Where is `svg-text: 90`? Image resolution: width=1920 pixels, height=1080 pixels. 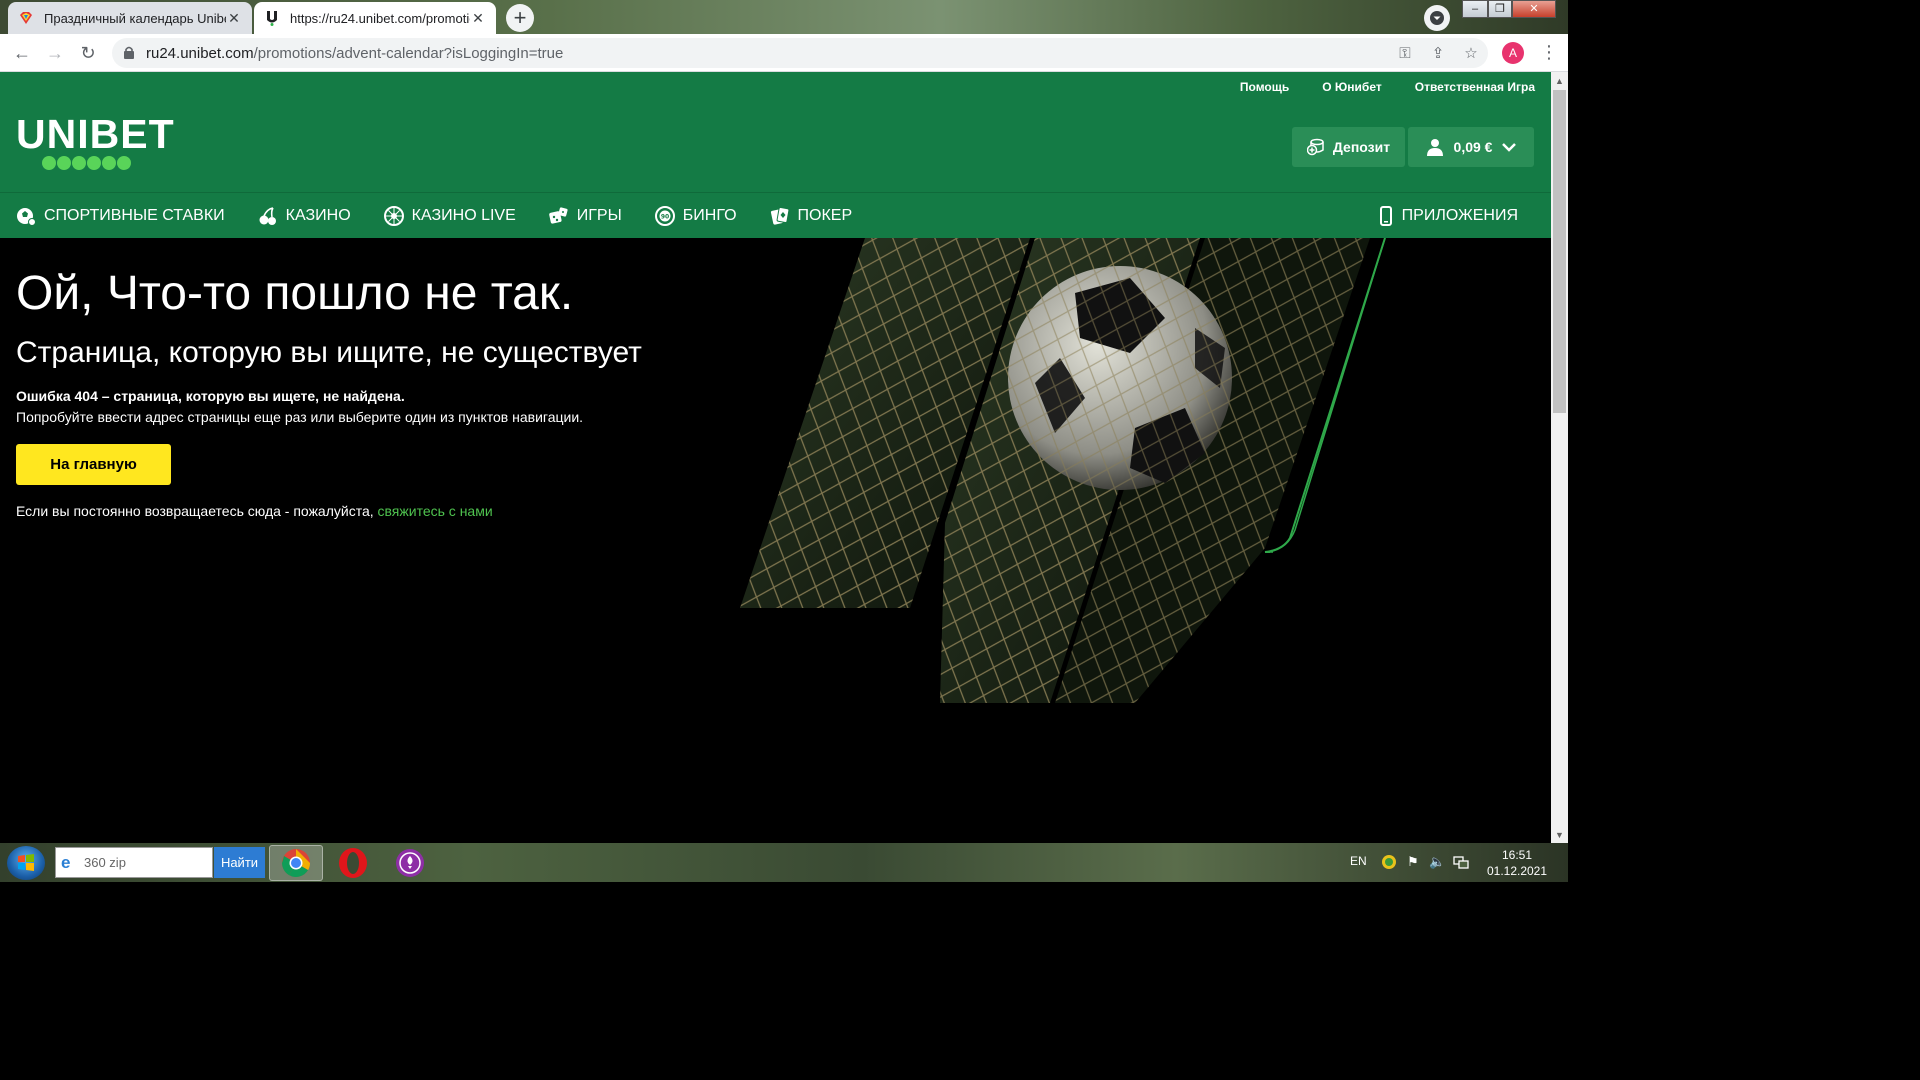 svg-text: 90 is located at coordinates (665, 216).